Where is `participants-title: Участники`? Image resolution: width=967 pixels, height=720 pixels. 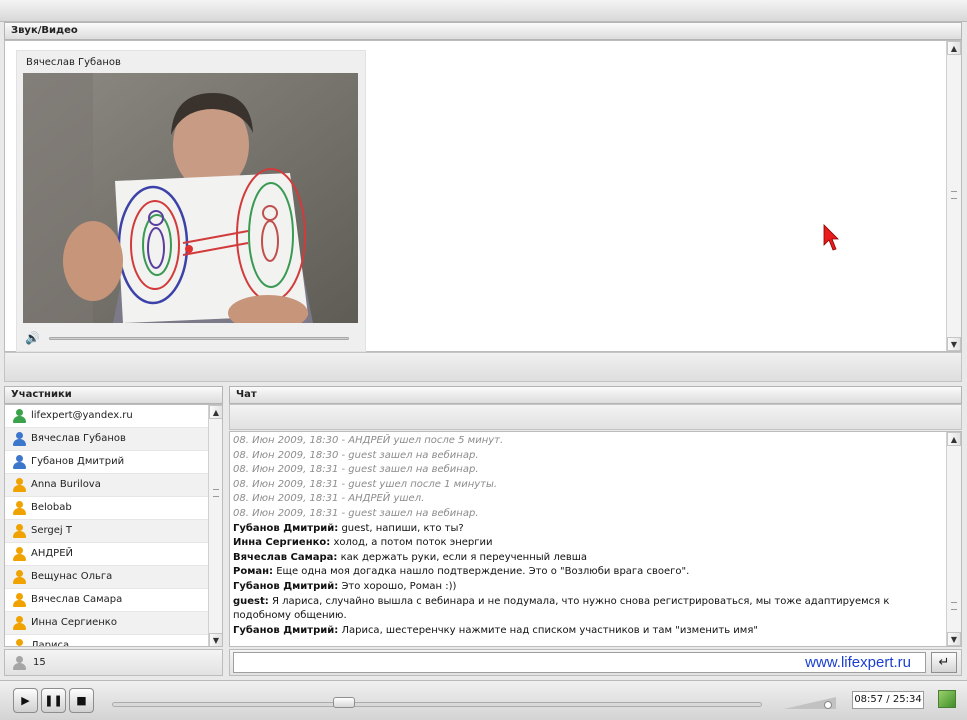 participants-title: Участники is located at coordinates (41, 394).